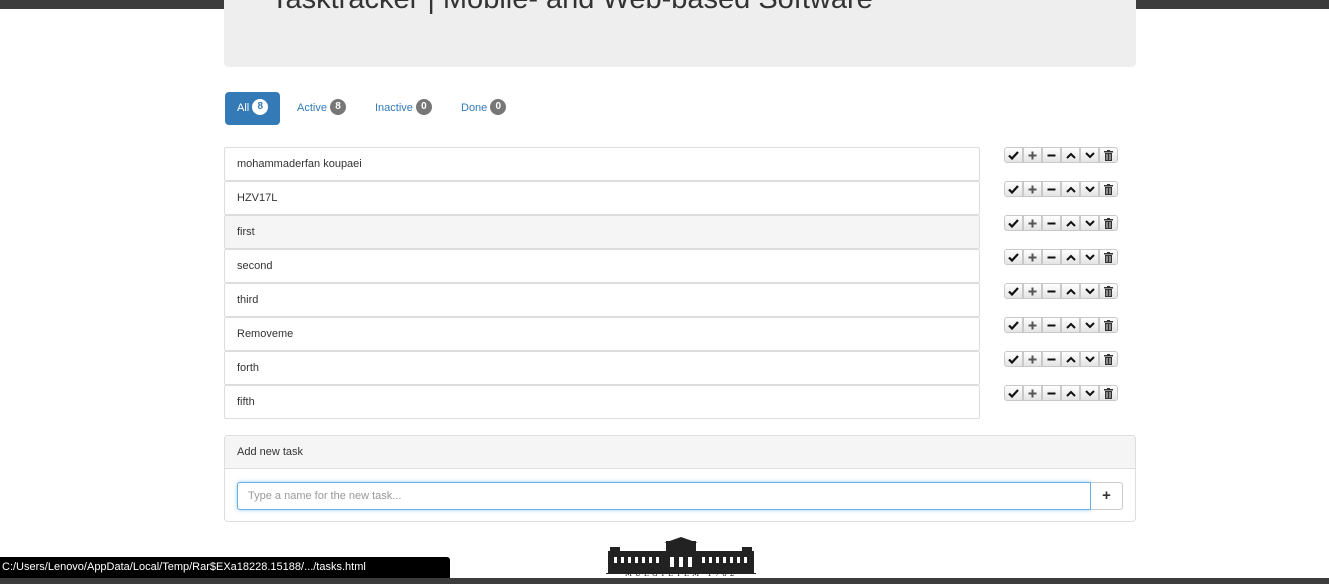 The height and width of the screenshot is (584, 1329). Describe the element at coordinates (321, 108) in the screenshot. I see `tab-active: Active 8` at that location.